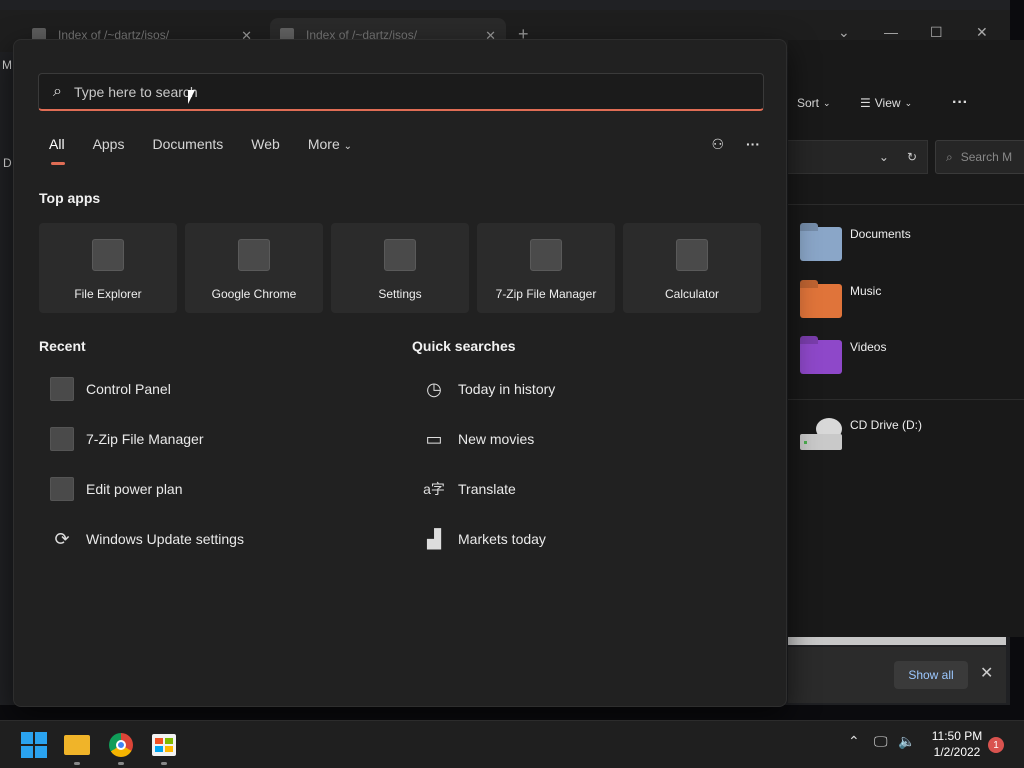  I want to click on folder-videos: Videos, so click(843, 357).